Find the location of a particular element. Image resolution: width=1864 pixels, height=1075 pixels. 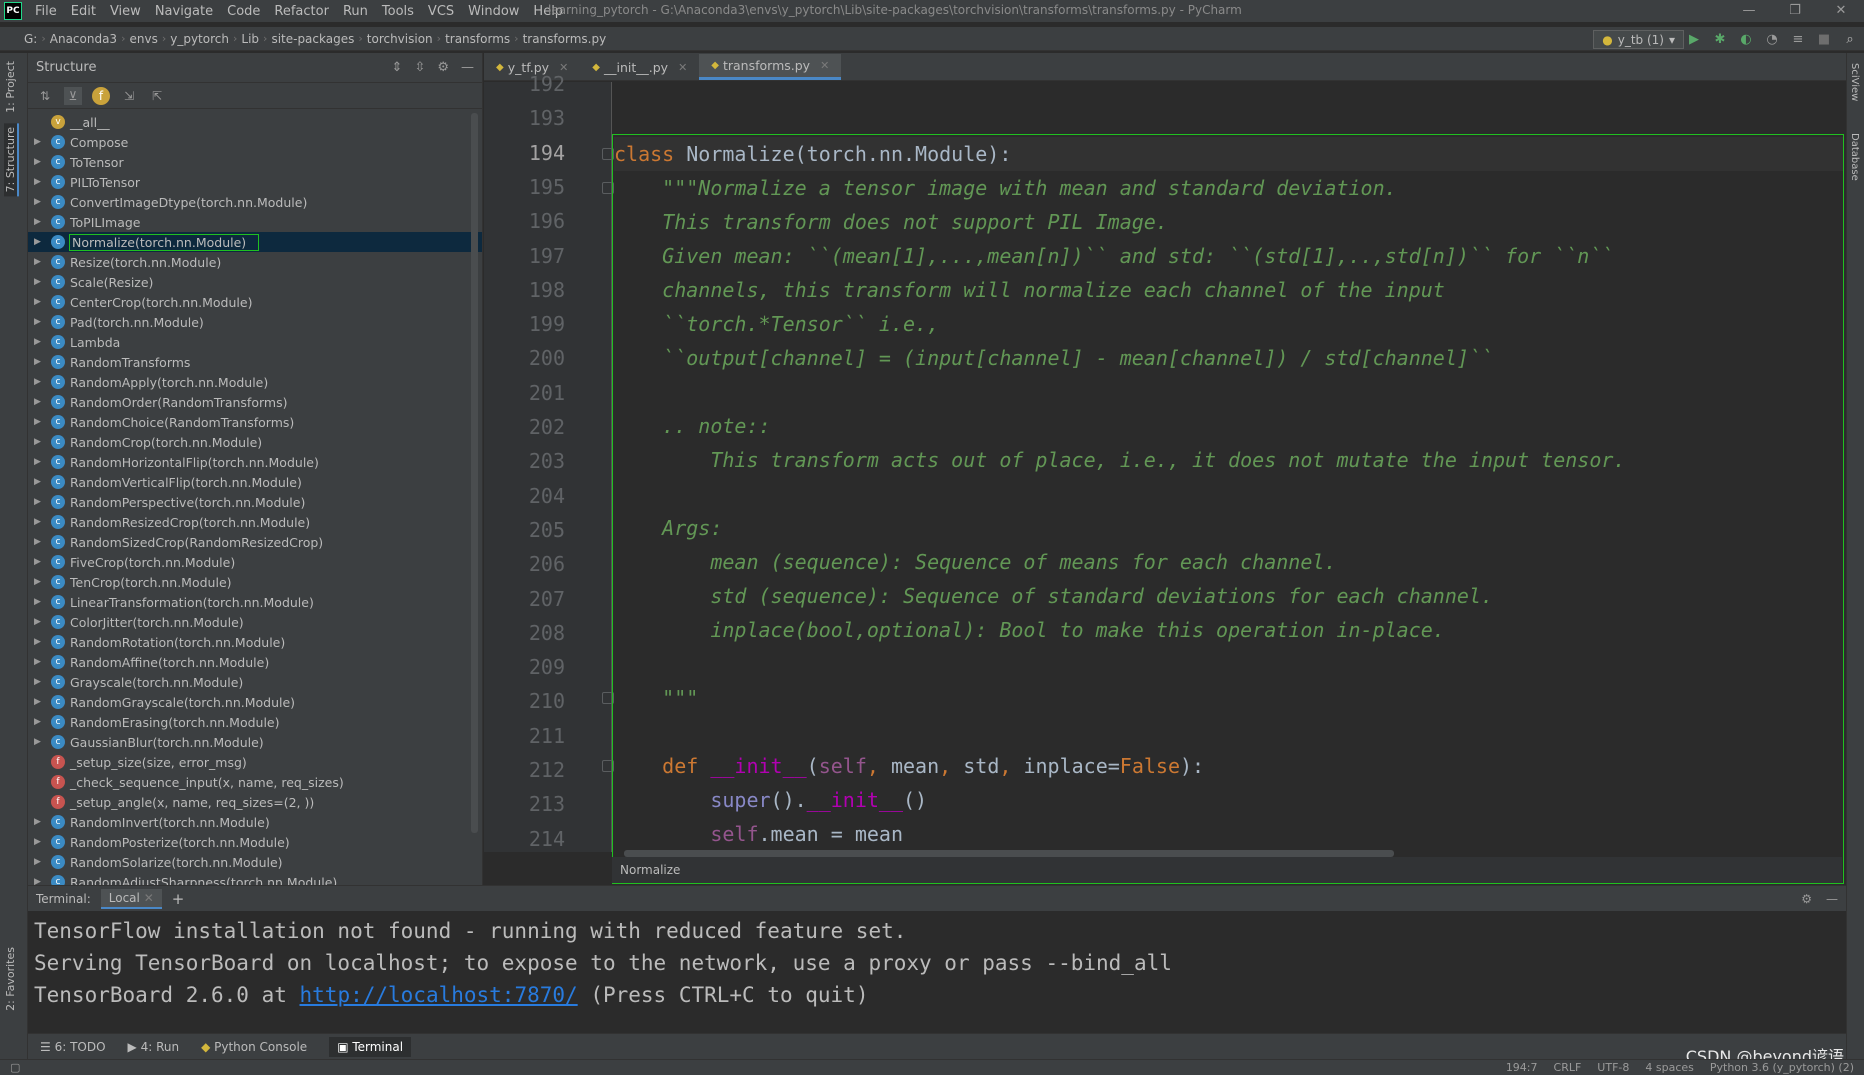

structure-item: ▶ c PILToTensor is located at coordinates (255, 182).